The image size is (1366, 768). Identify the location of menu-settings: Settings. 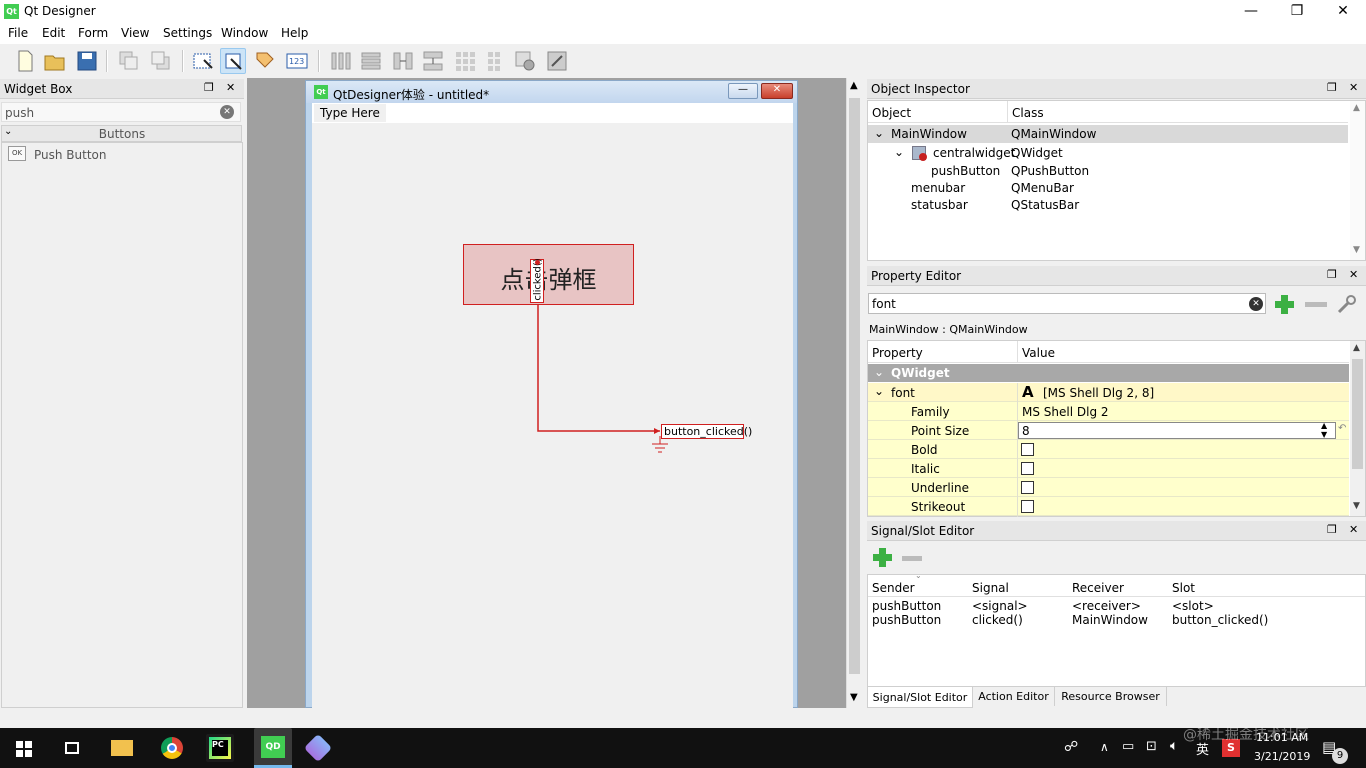
(187, 33).